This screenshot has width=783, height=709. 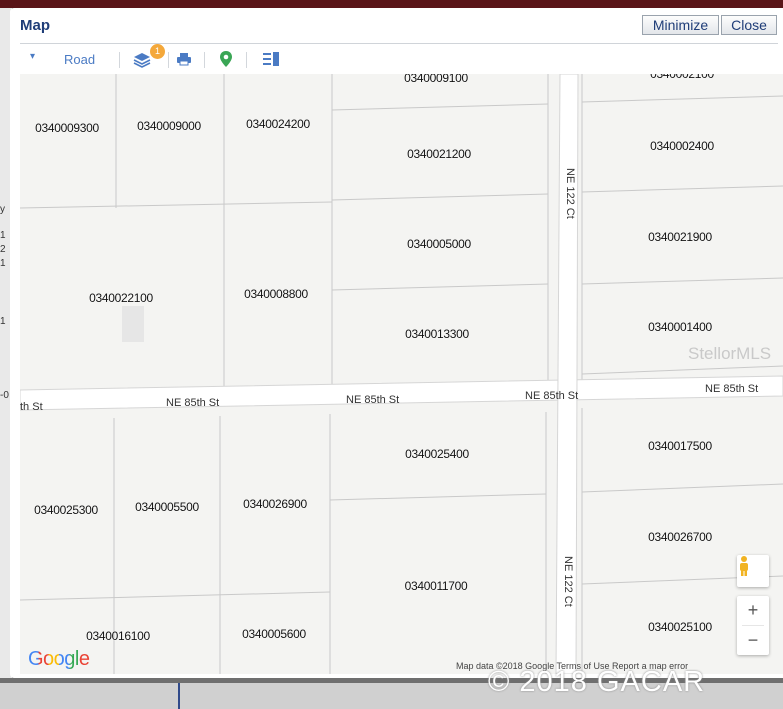 What do you see at coordinates (118, 636) in the screenshot?
I see `parcel-label: 0340016100` at bounding box center [118, 636].